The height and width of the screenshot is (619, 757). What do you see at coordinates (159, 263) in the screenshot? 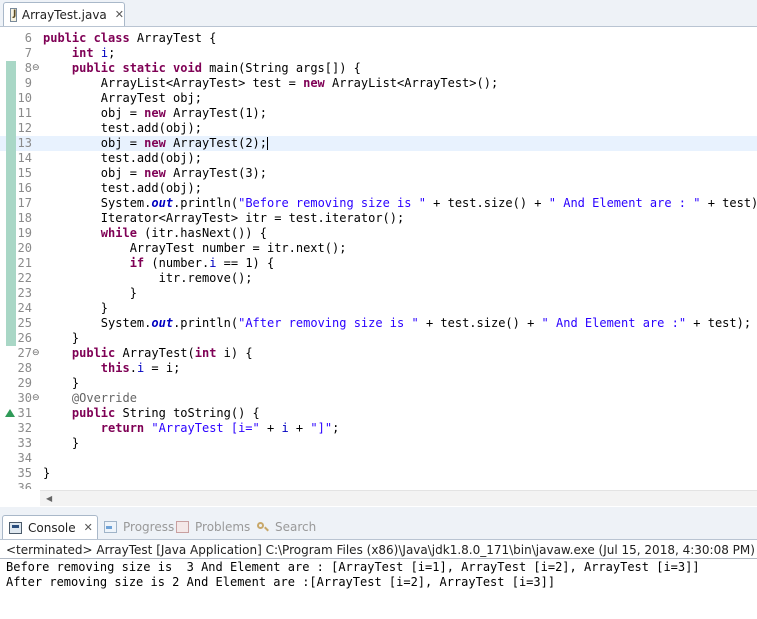
I see `code-text: if (number.i == 1) {` at bounding box center [159, 263].